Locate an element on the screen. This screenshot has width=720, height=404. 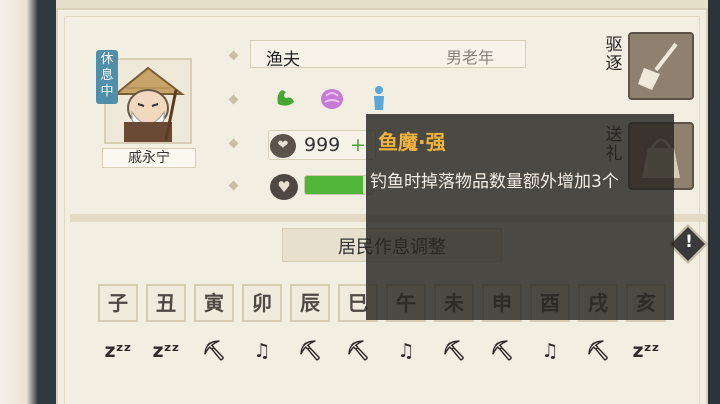
rest-status-badge: 休息中 is located at coordinates (107, 77).